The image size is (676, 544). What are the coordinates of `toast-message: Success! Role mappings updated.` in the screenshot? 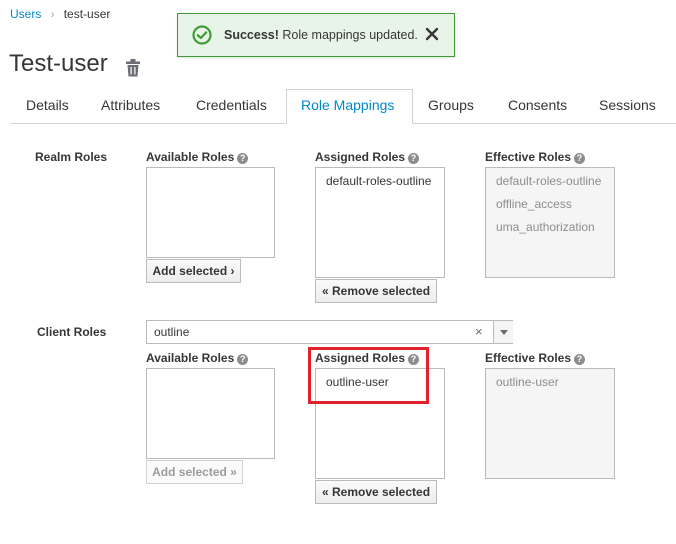 It's located at (321, 35).